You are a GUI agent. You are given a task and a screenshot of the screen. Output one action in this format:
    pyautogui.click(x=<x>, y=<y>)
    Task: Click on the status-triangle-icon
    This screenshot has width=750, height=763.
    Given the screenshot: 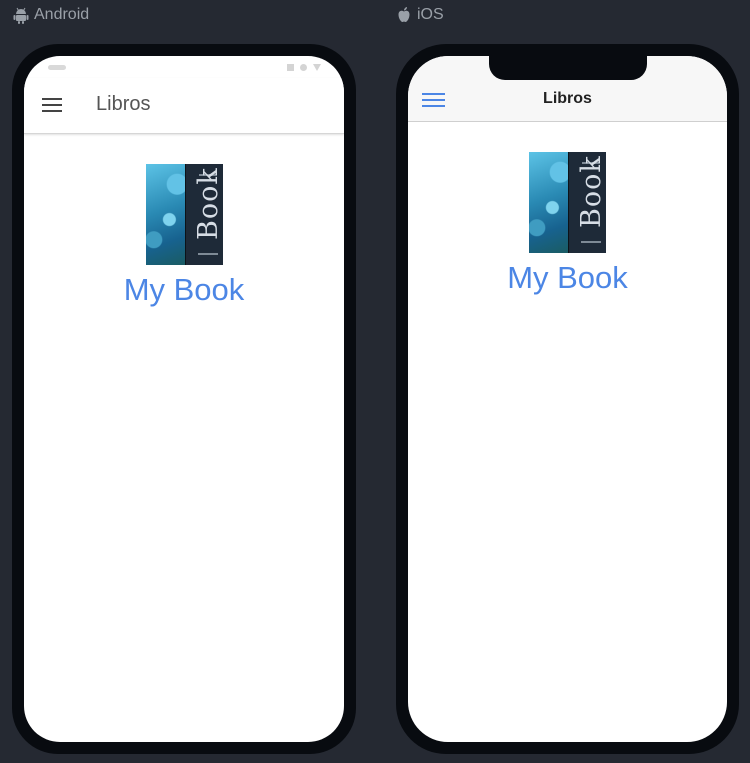 What is the action you would take?
    pyautogui.click(x=317, y=67)
    